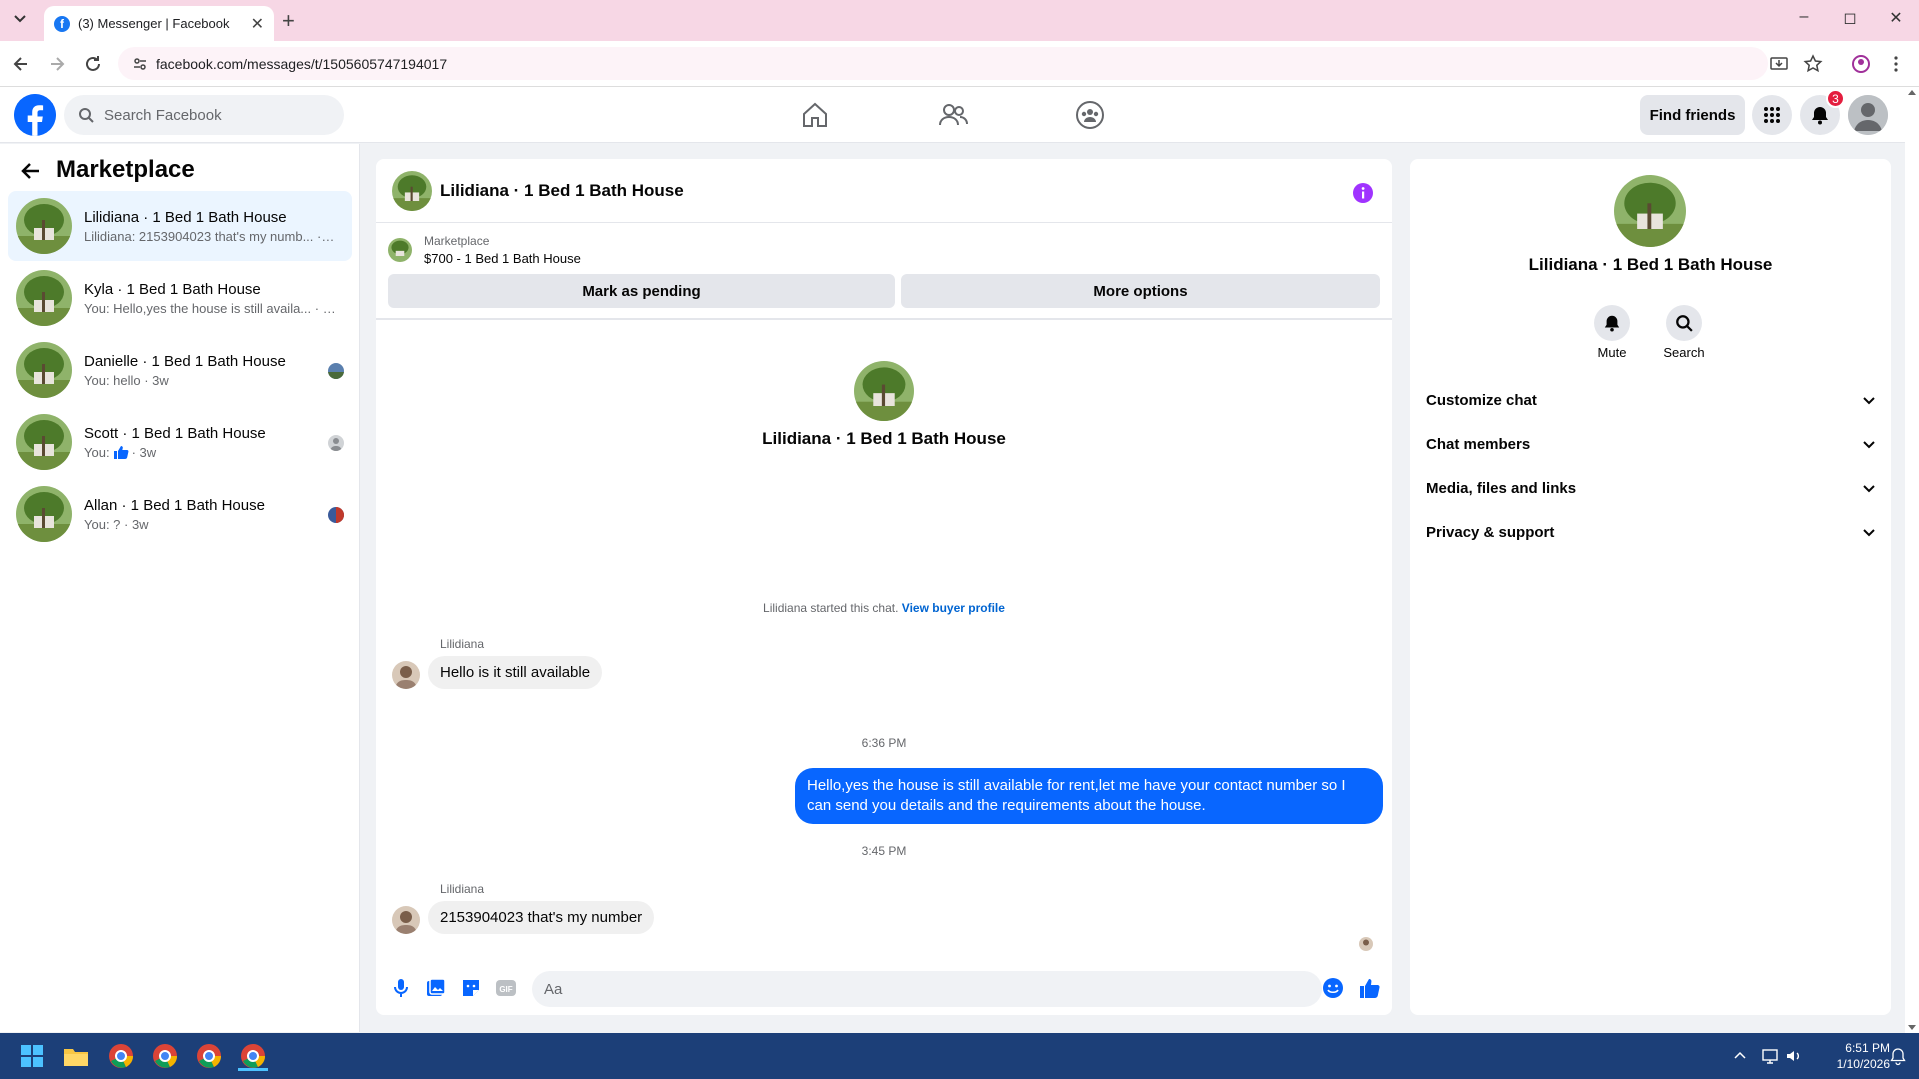 This screenshot has height=1079, width=1919. What do you see at coordinates (253, 1056) in the screenshot?
I see `chrome-active-icon` at bounding box center [253, 1056].